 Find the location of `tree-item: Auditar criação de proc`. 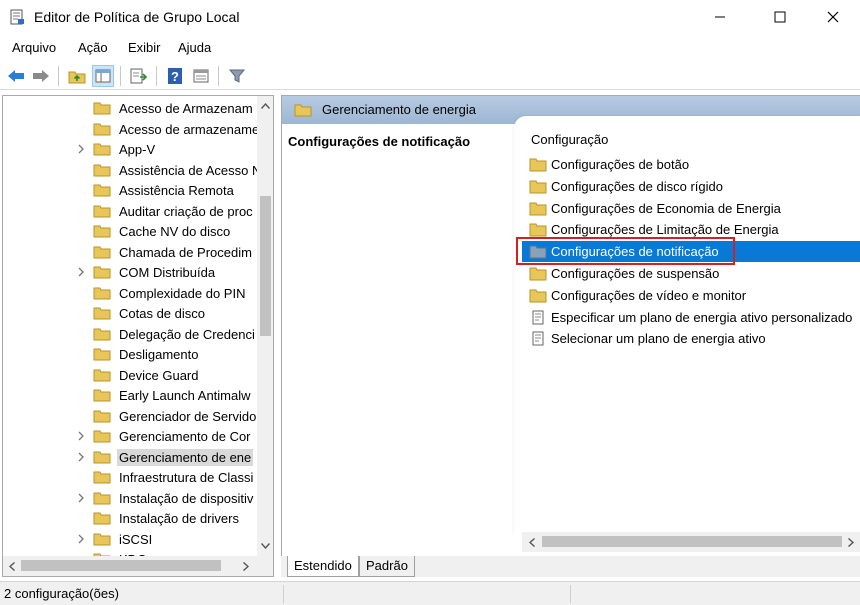

tree-item: Auditar criação de proc is located at coordinates (130, 211).